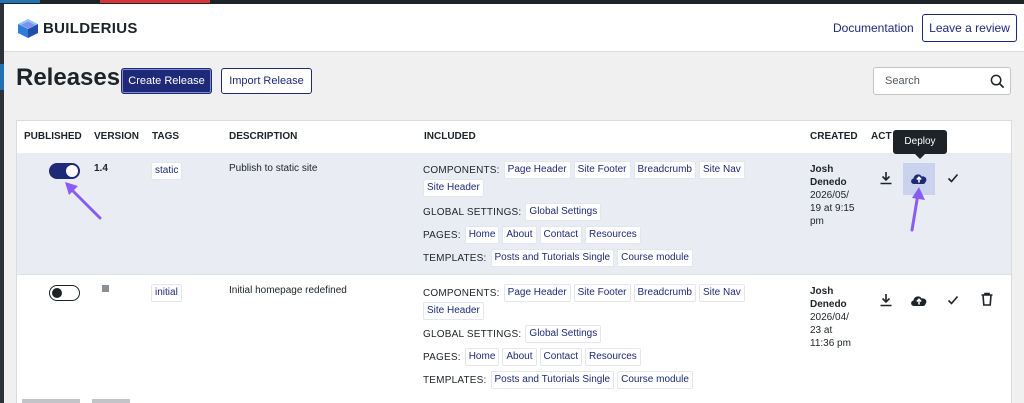 The width and height of the screenshot is (1024, 403). I want to click on tag-chip: initial, so click(166, 293).